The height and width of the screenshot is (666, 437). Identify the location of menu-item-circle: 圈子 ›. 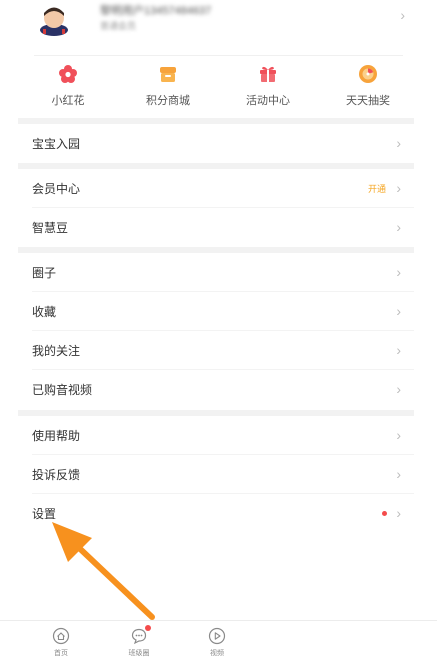
(216, 272).